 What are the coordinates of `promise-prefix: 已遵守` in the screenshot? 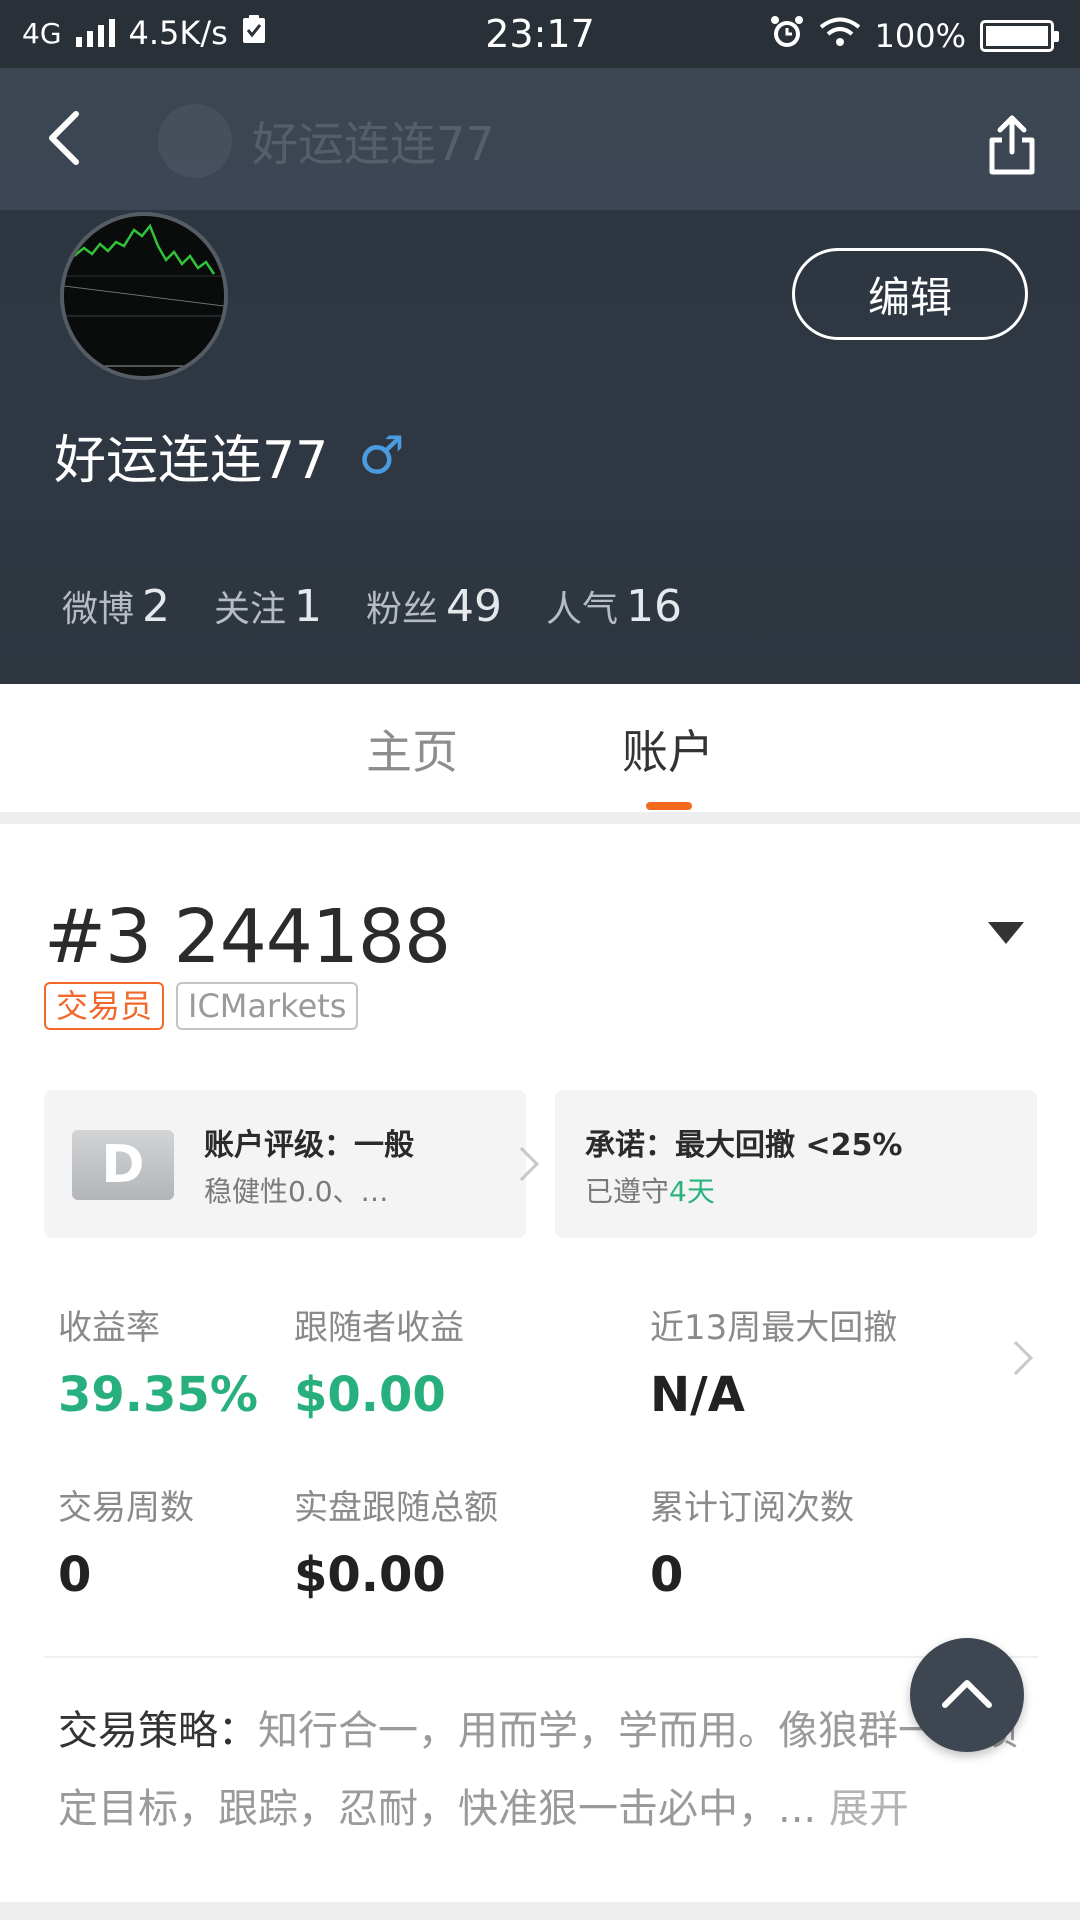 It's located at (627, 1191).